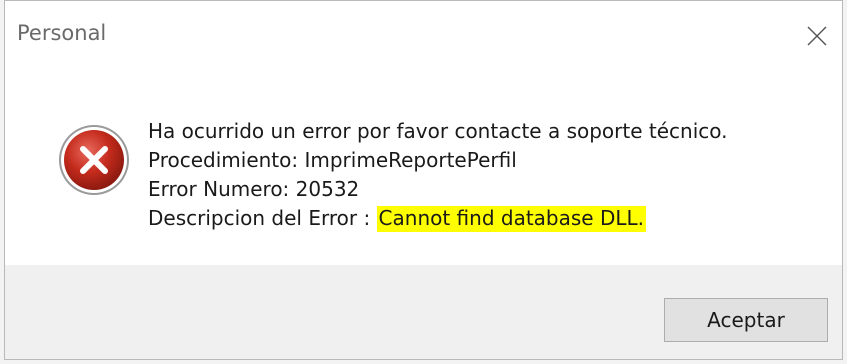 The height and width of the screenshot is (364, 847). I want to click on error-icon, so click(94, 160).